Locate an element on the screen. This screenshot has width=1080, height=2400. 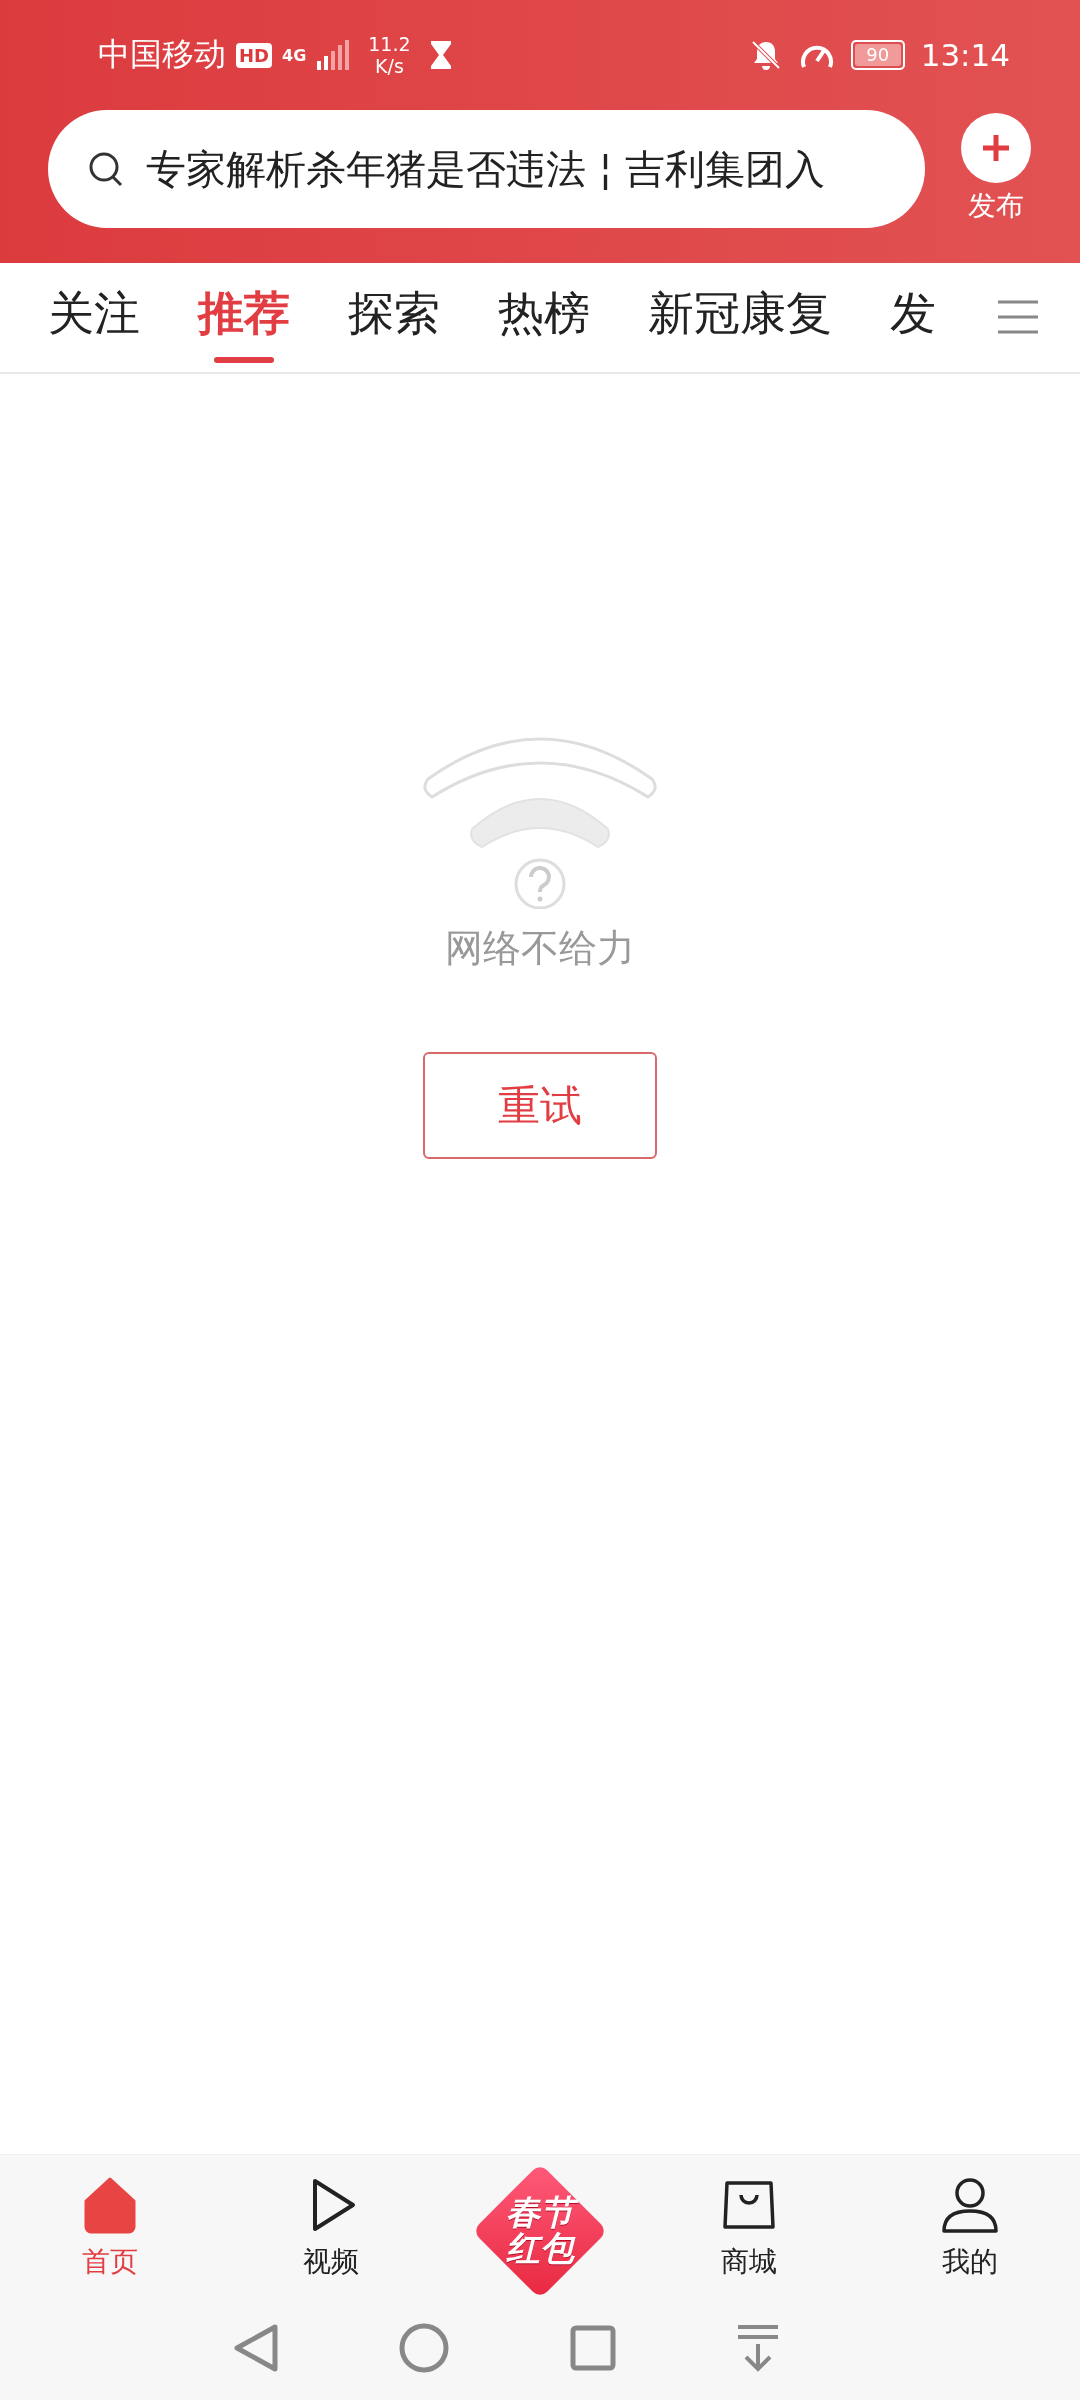
publish-button: 发布 is located at coordinates (996, 169).